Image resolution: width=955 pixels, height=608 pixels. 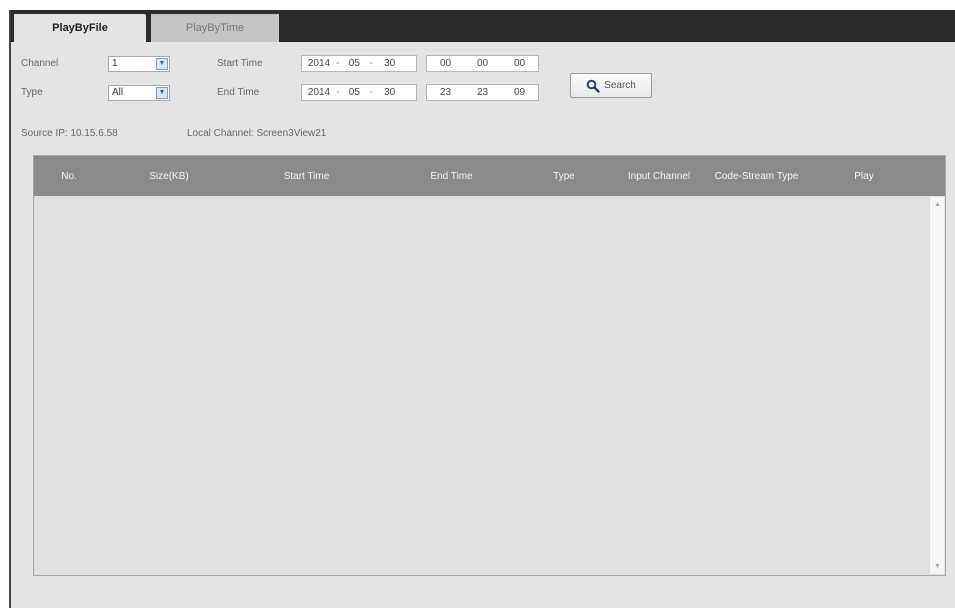 I want to click on column-header-end-time: End Time, so click(x=451, y=176).